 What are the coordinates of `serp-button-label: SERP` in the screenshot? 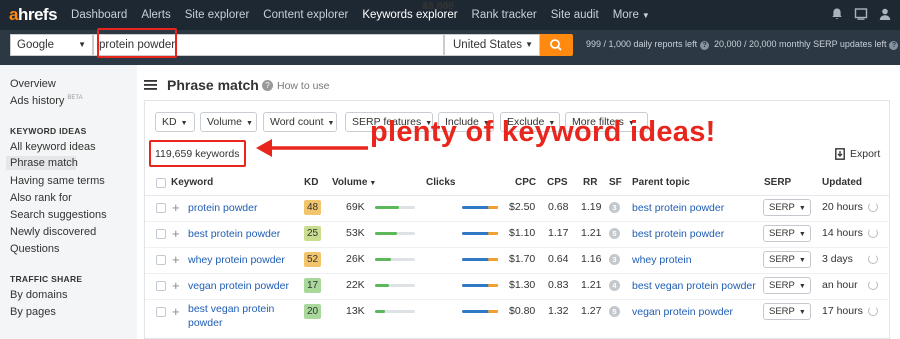 It's located at (782, 259).